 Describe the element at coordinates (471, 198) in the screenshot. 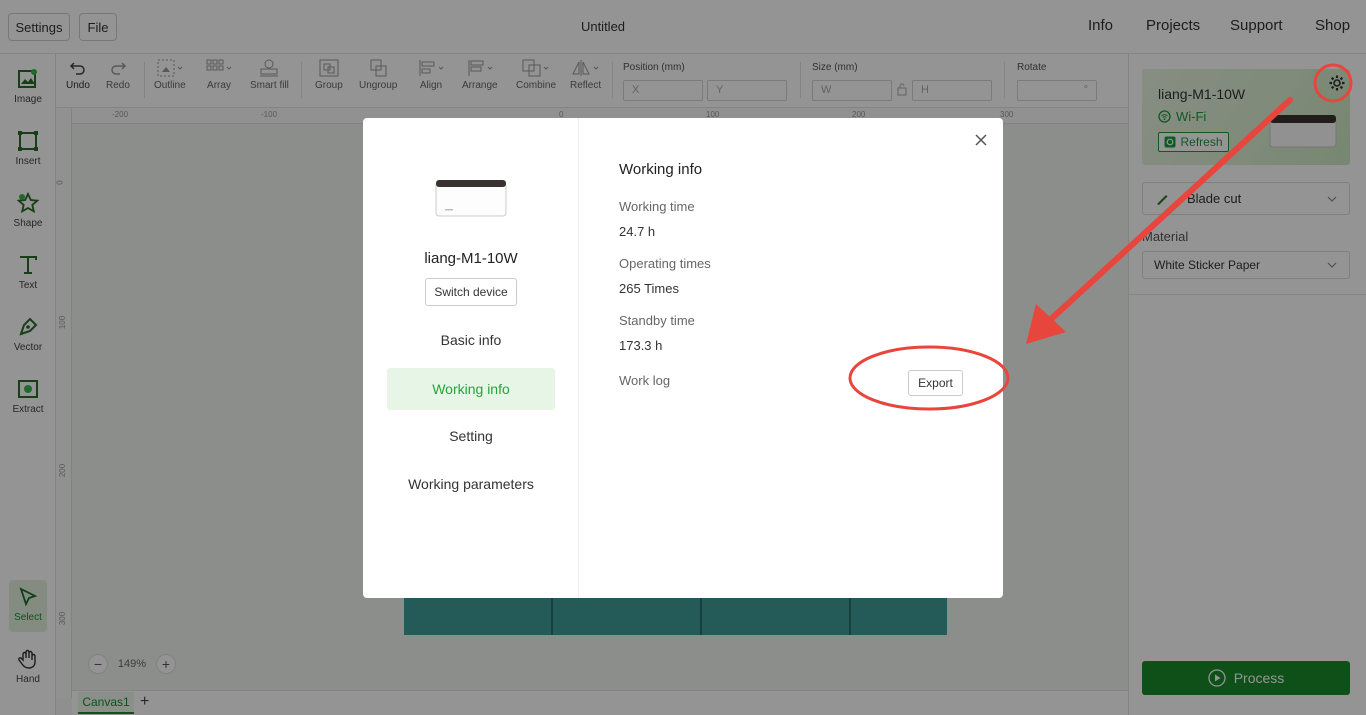

I see `machine-image` at that location.